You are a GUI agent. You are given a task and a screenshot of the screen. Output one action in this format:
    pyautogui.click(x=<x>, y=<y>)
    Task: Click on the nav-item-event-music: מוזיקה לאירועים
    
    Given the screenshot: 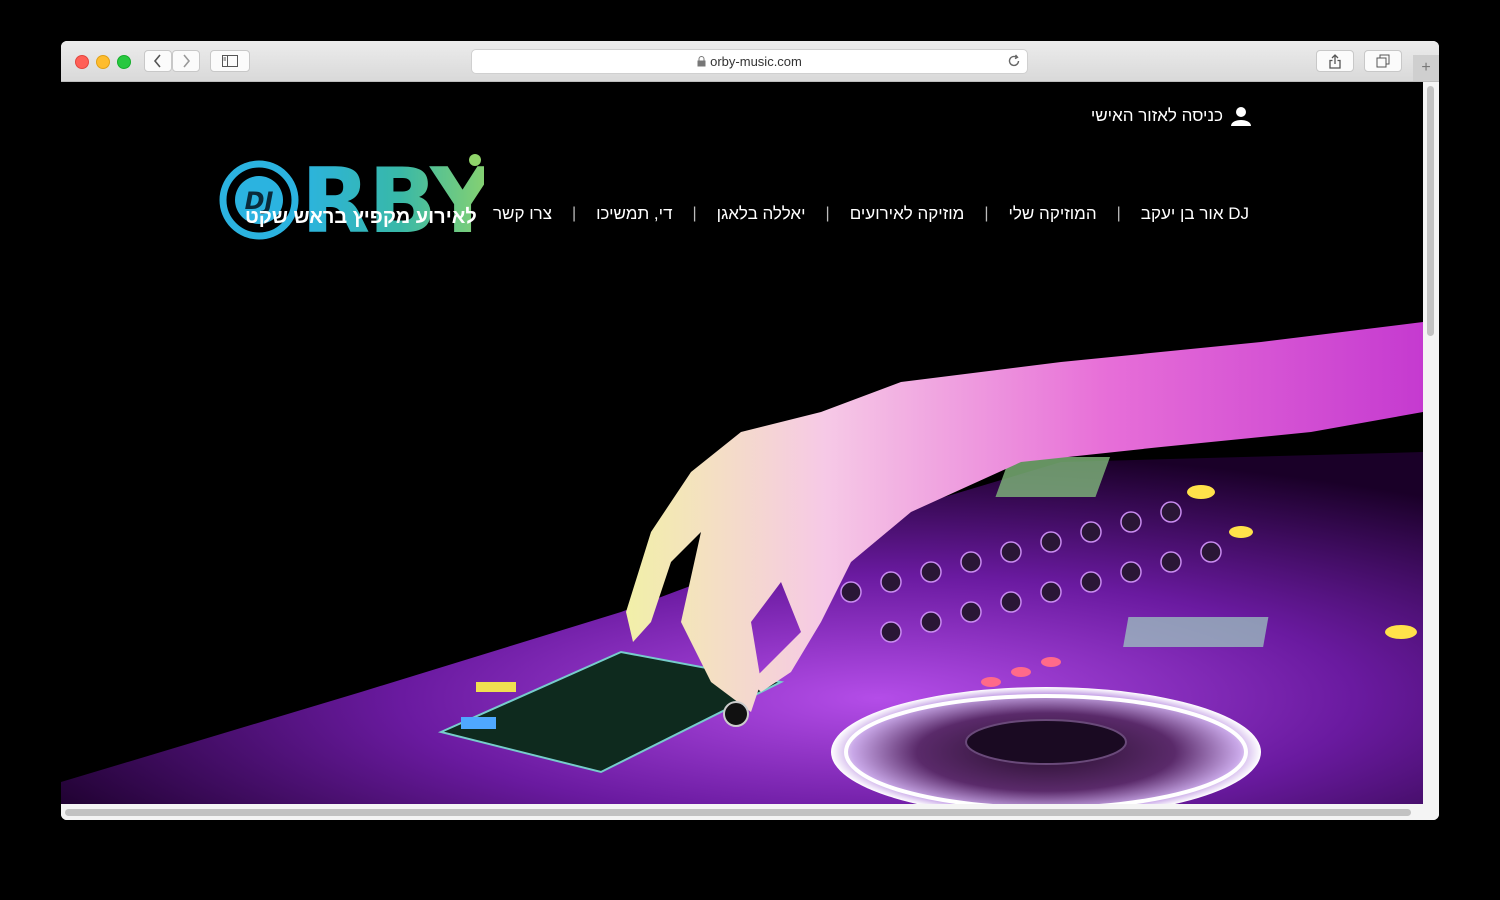 What is the action you would take?
    pyautogui.click(x=907, y=214)
    